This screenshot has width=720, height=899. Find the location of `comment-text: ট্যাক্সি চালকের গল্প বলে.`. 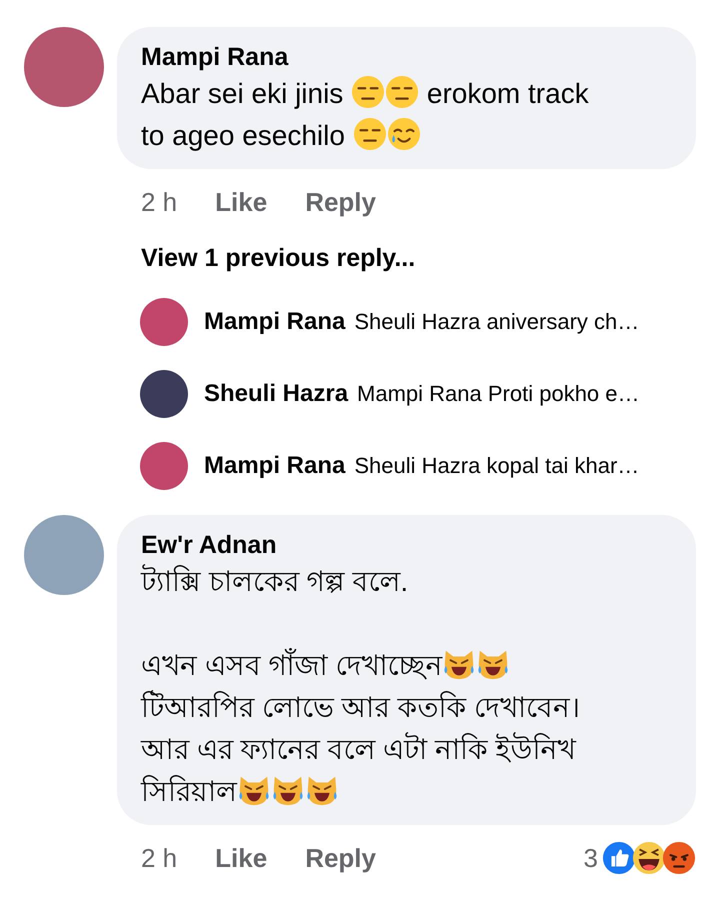

comment-text: ট্যাক্সি চালকের গল্প বলে. is located at coordinates (274, 581).